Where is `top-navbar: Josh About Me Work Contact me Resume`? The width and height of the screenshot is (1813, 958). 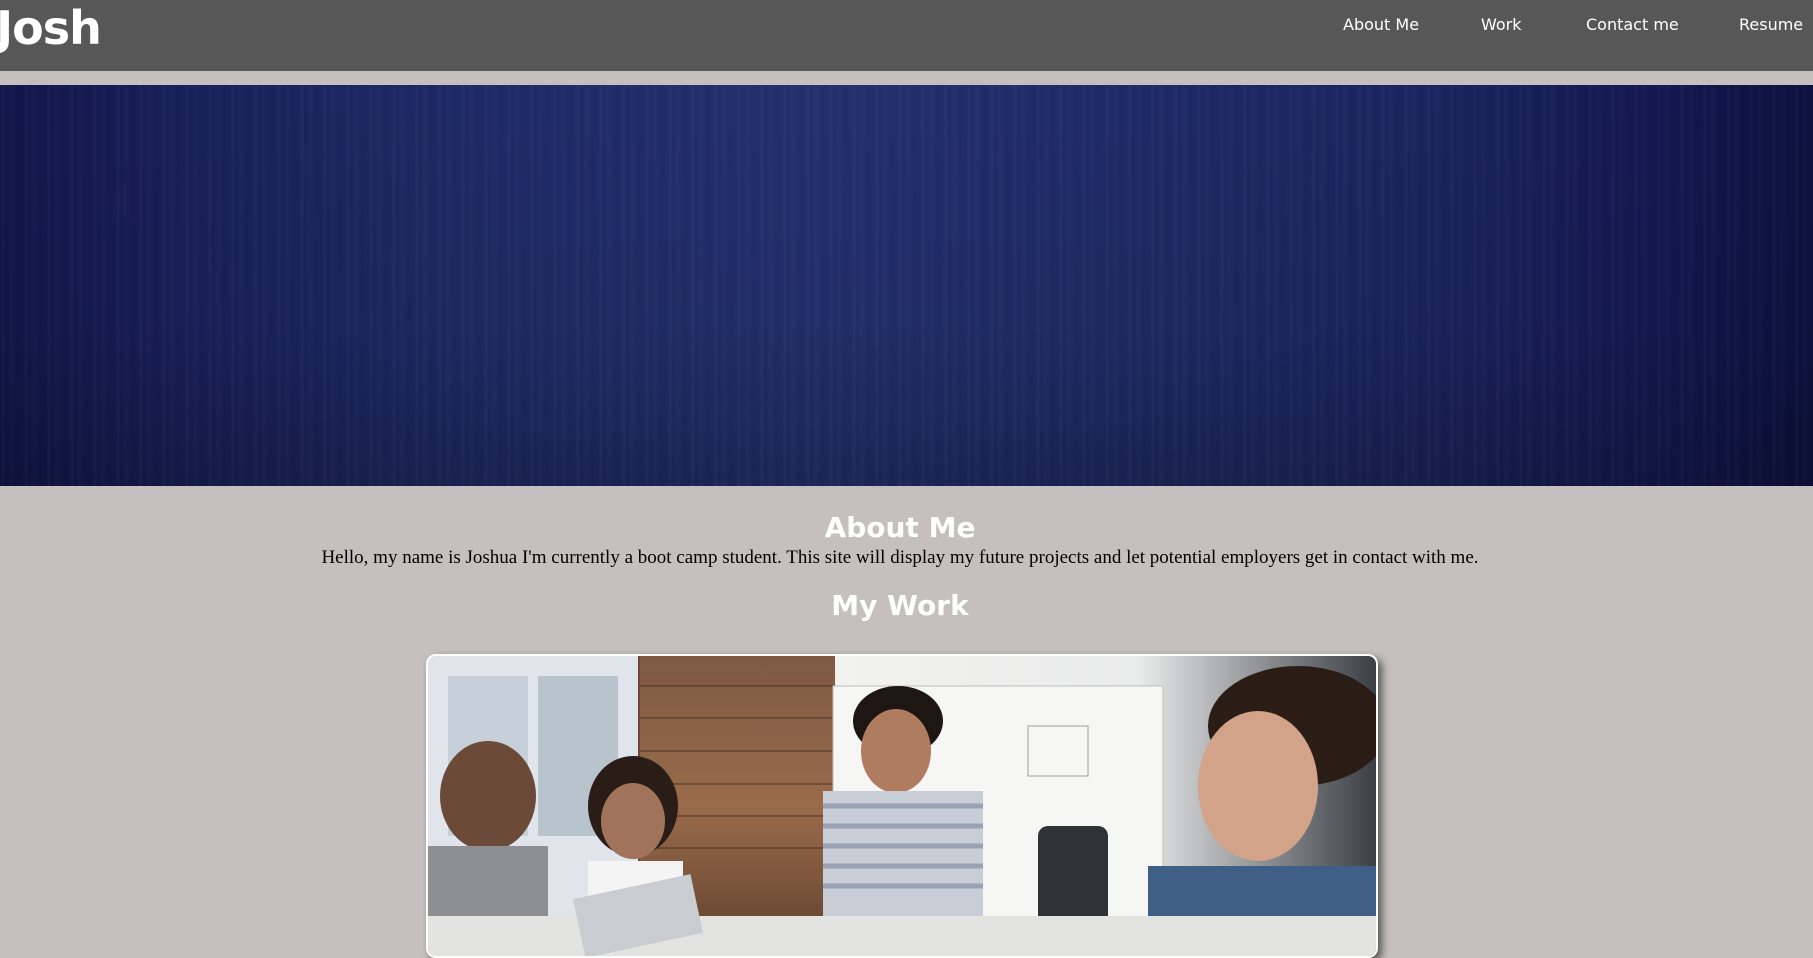
top-navbar: Josh About Me Work Contact me Resume is located at coordinates (906, 35).